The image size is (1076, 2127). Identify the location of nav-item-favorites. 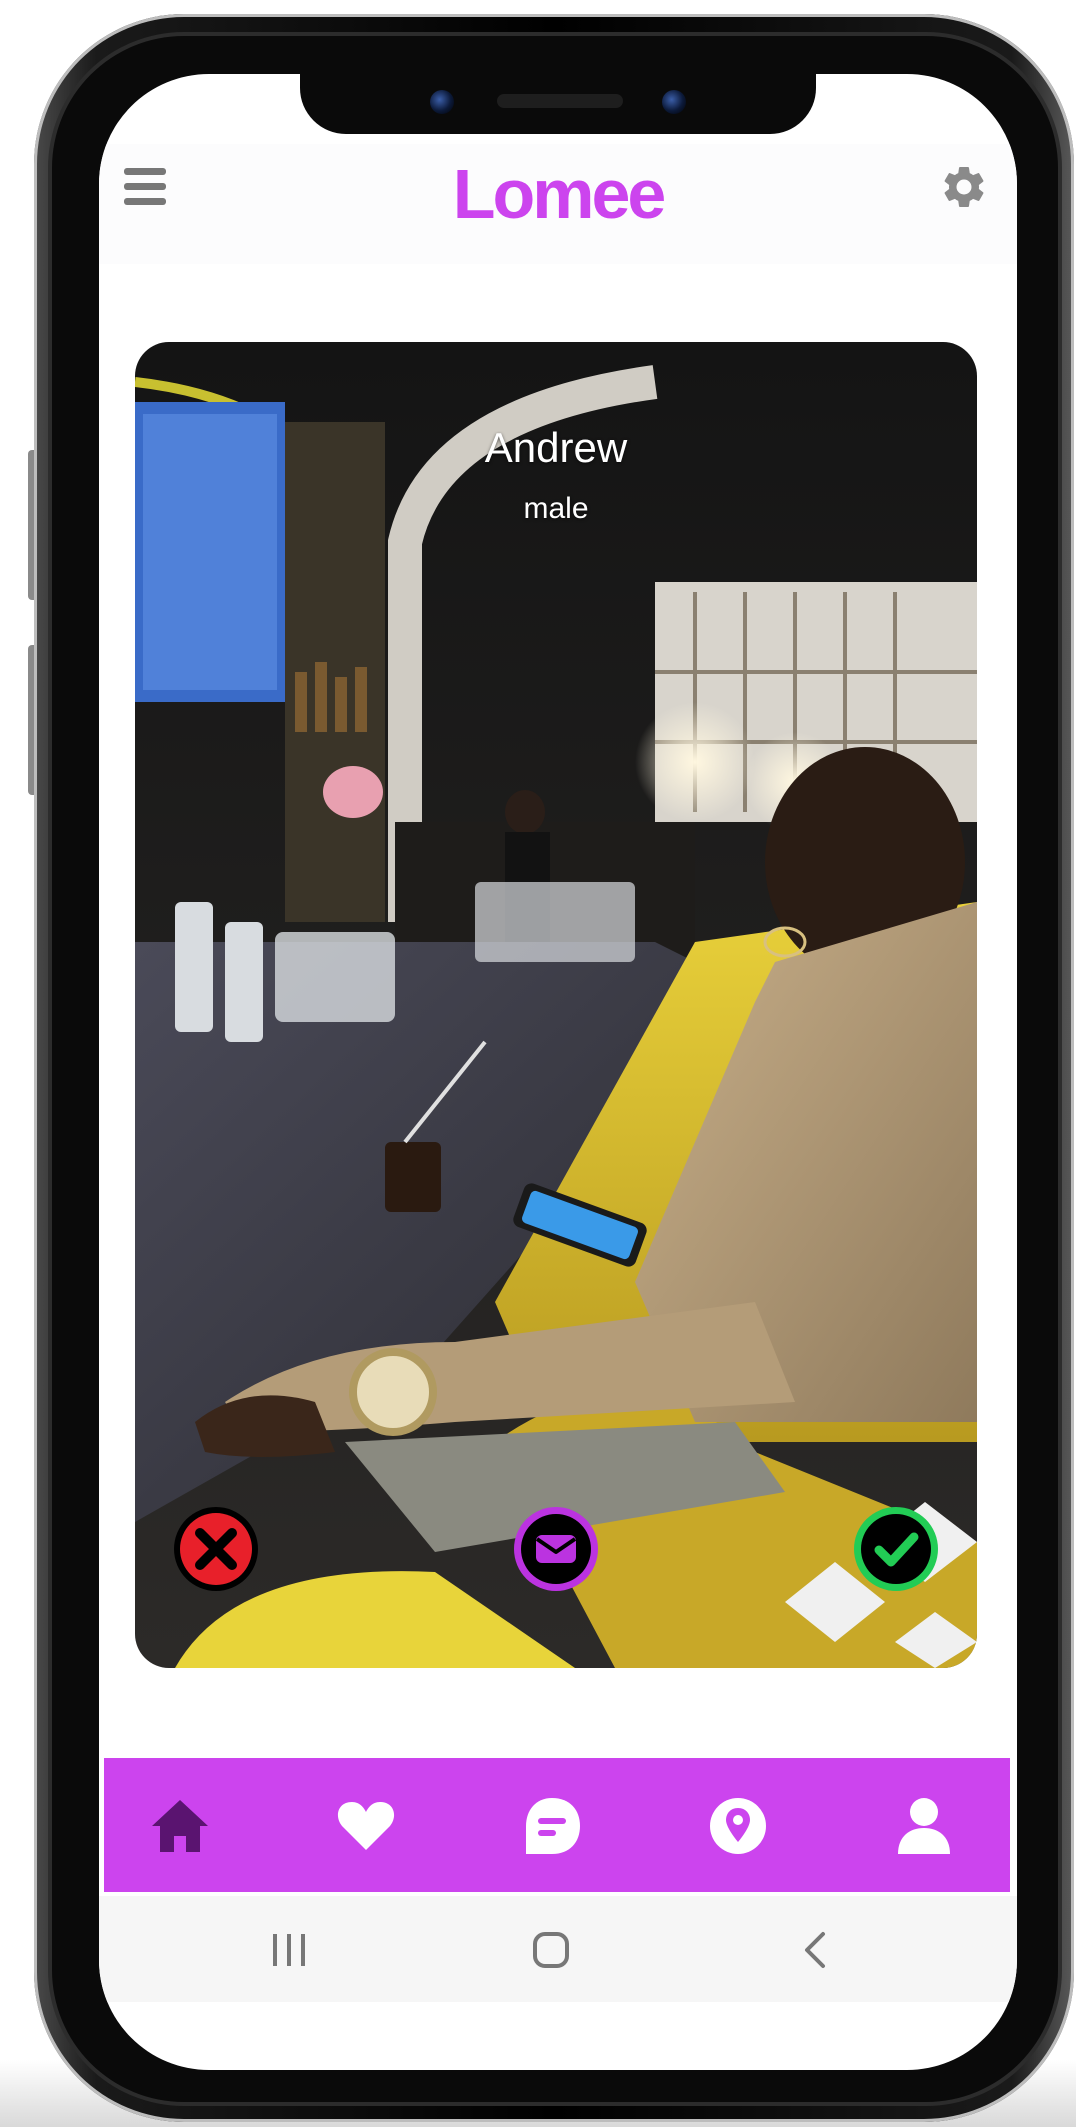
(366, 1826).